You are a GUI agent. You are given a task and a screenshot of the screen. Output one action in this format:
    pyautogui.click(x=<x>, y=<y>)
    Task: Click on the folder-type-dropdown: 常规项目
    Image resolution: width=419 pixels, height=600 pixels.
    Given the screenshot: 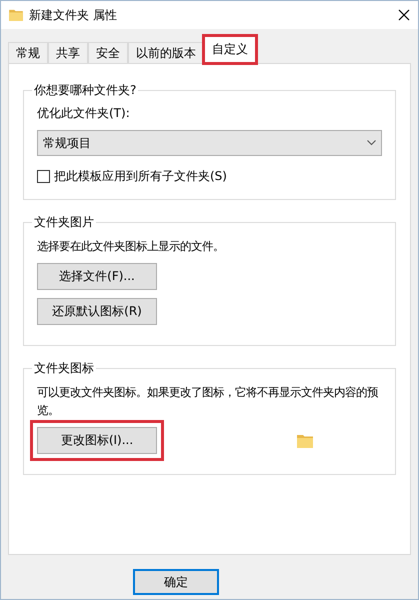 What is the action you would take?
    pyautogui.click(x=209, y=143)
    